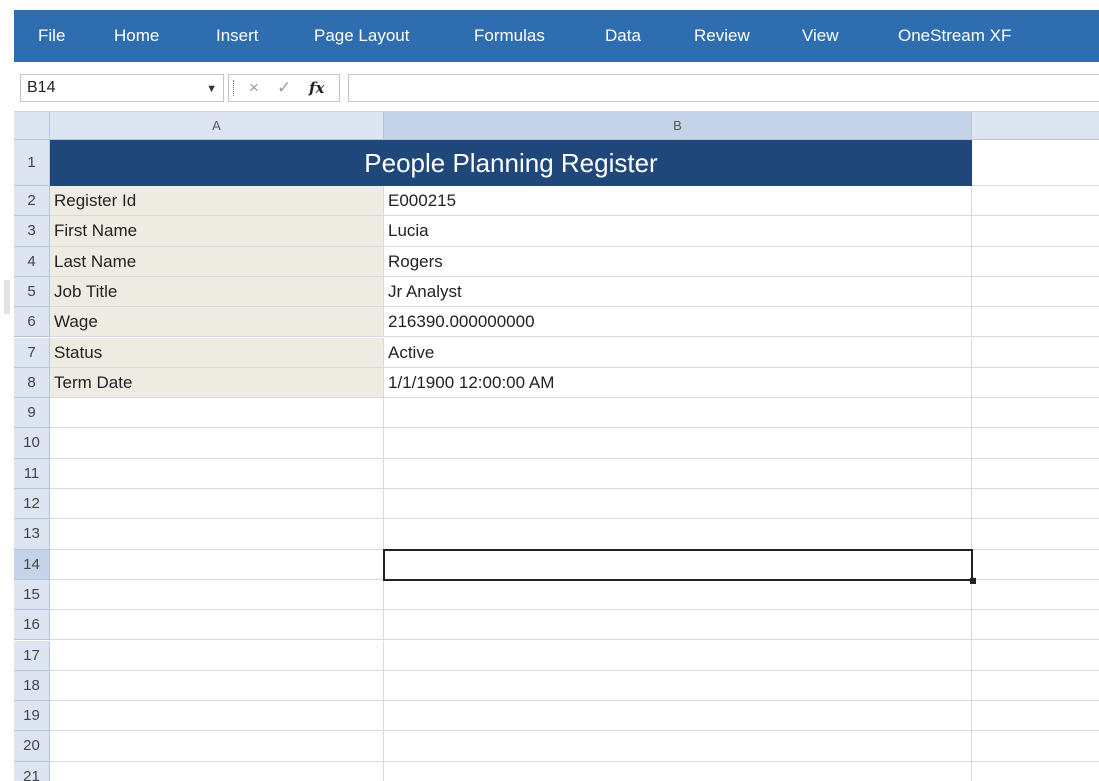  What do you see at coordinates (678, 126) in the screenshot?
I see `column-header-b: B` at bounding box center [678, 126].